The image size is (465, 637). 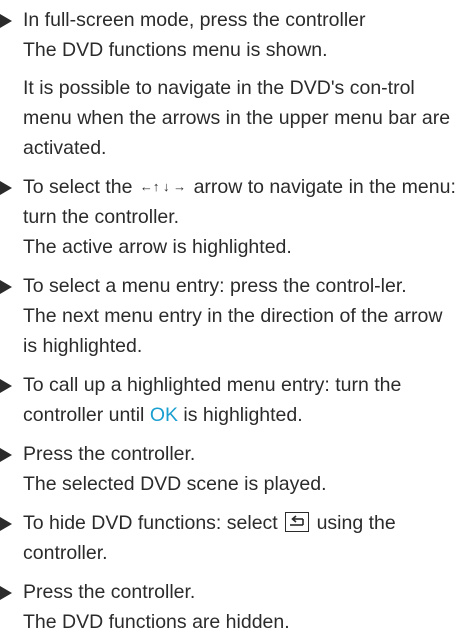 What do you see at coordinates (175, 50) in the screenshot?
I see `step-result: The DVD functions menu is shown.` at bounding box center [175, 50].